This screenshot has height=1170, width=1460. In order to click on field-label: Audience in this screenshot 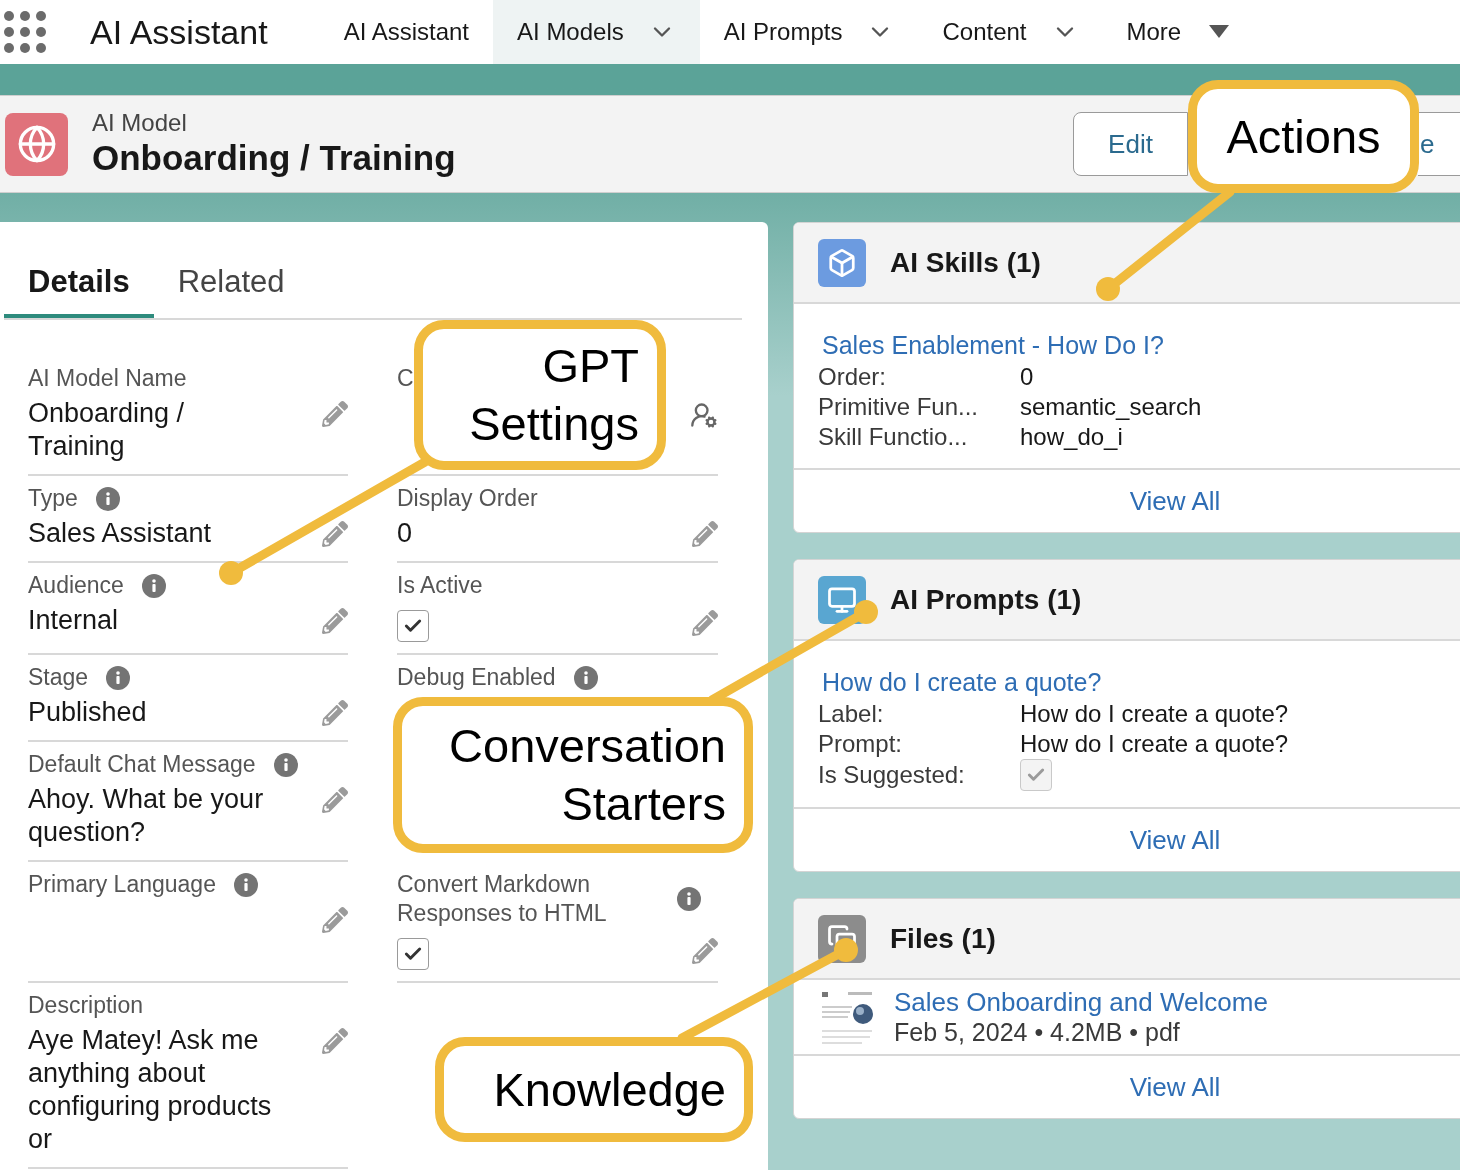, I will do `click(76, 585)`.